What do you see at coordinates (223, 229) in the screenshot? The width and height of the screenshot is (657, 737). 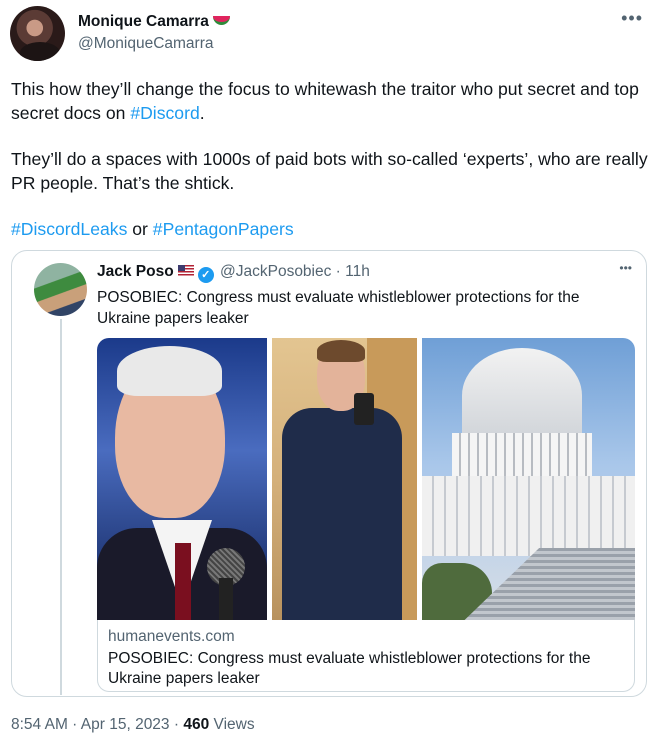 I see `hashtag-pentagonpapers: #PentagonPapers` at bounding box center [223, 229].